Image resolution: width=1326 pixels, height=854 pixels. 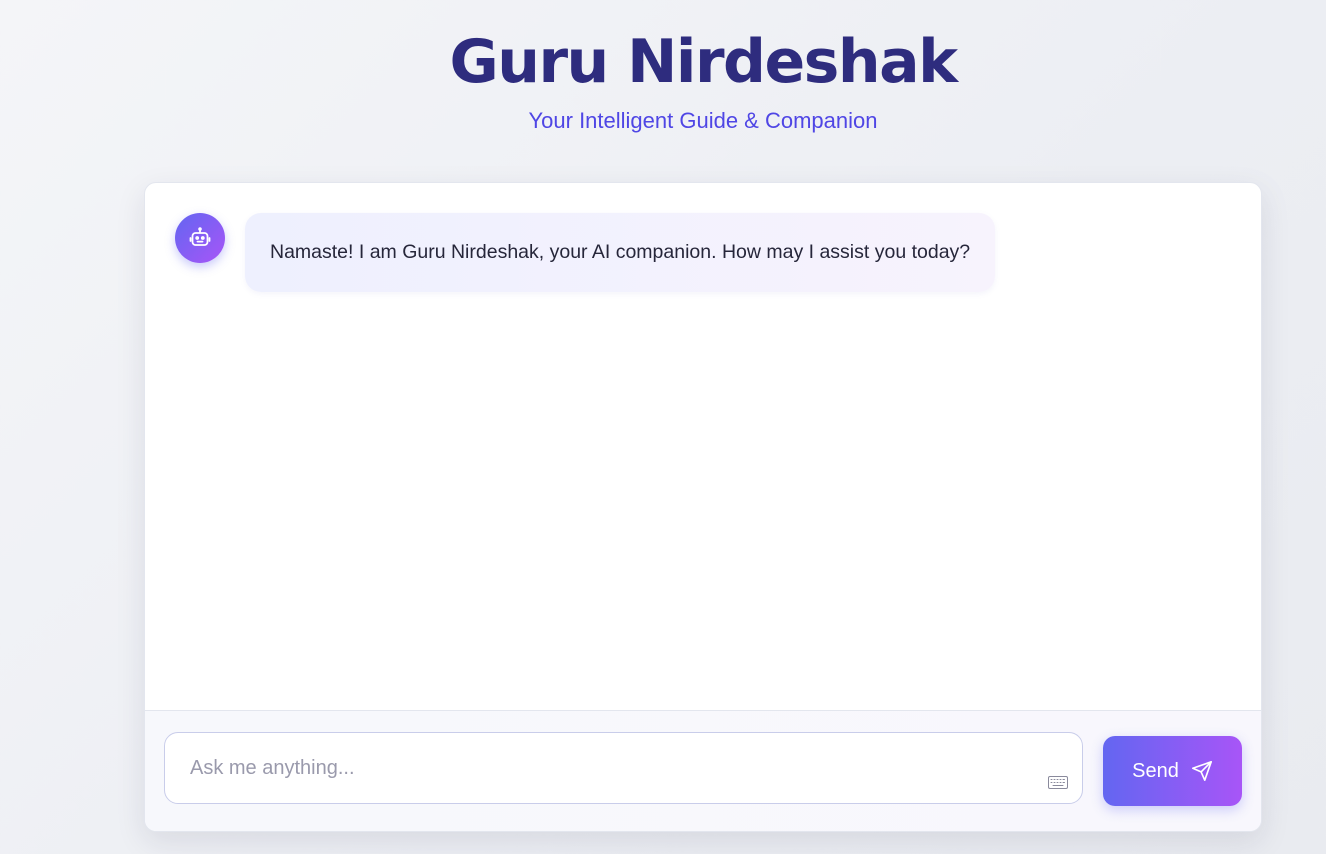 I want to click on chat-input, so click(x=623, y=768).